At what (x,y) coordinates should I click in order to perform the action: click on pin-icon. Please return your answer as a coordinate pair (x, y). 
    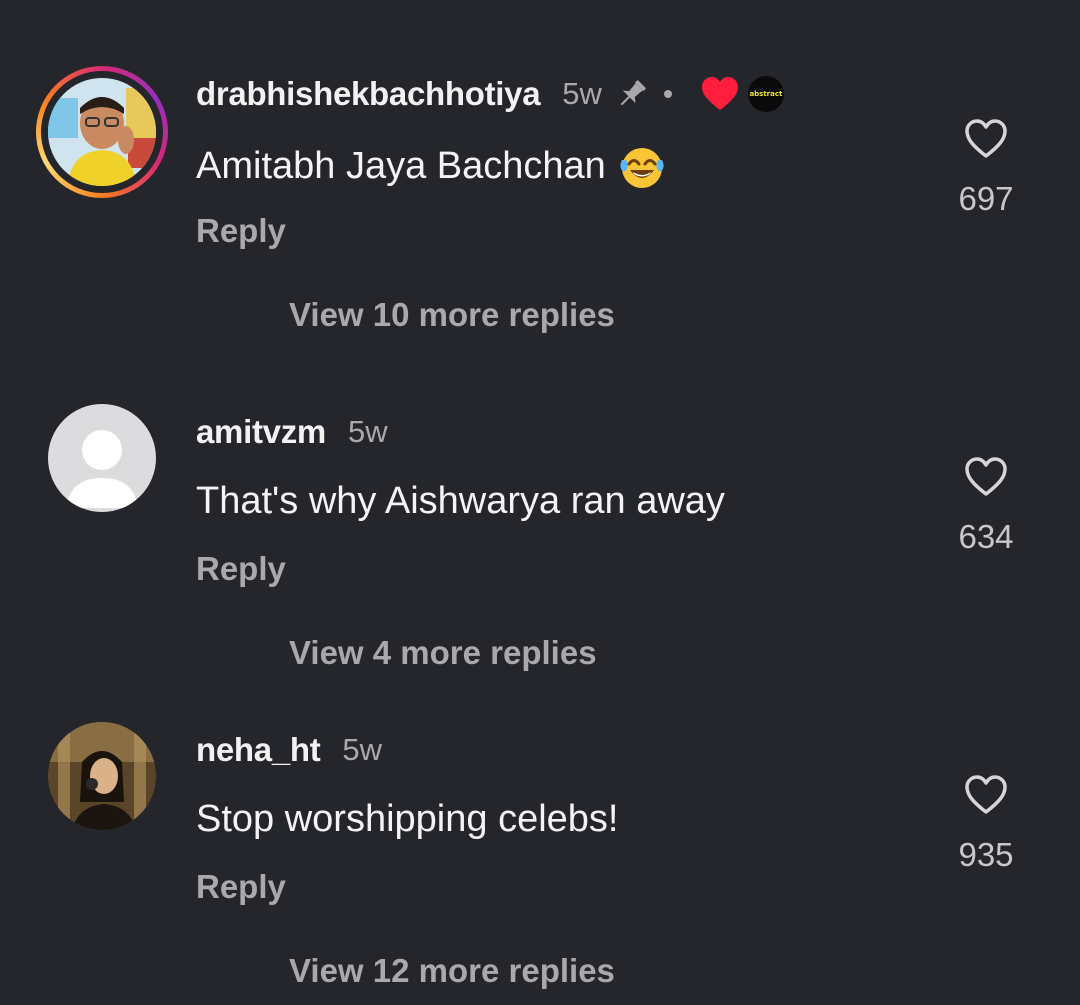
    Looking at the image, I should click on (632, 94).